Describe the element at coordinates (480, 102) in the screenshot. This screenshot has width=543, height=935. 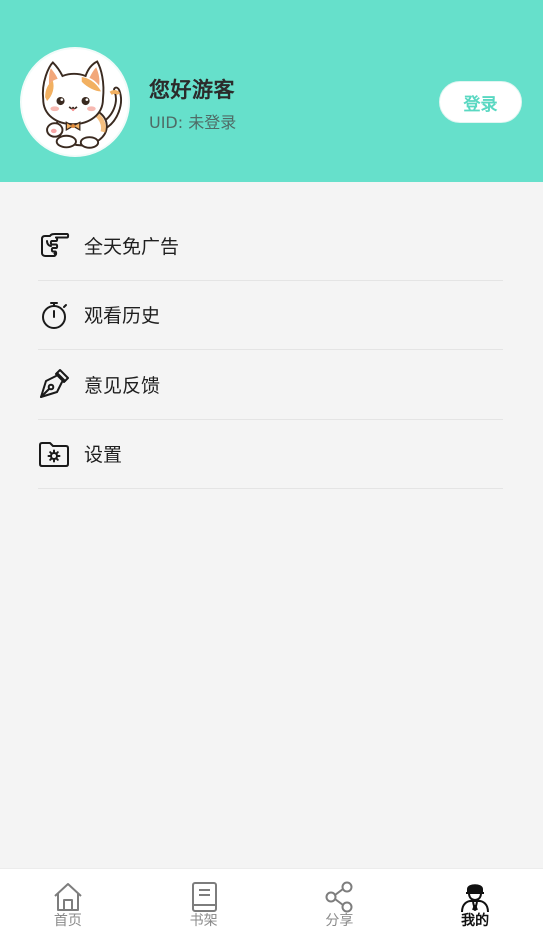
I see `login-button: 登录` at that location.